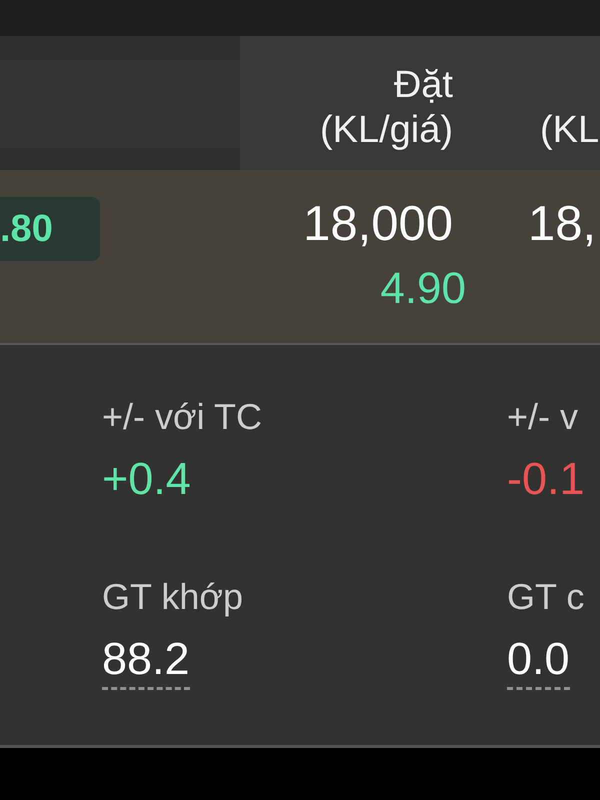 The width and height of the screenshot is (600, 800). I want to click on price-badge: .80, so click(50, 229).